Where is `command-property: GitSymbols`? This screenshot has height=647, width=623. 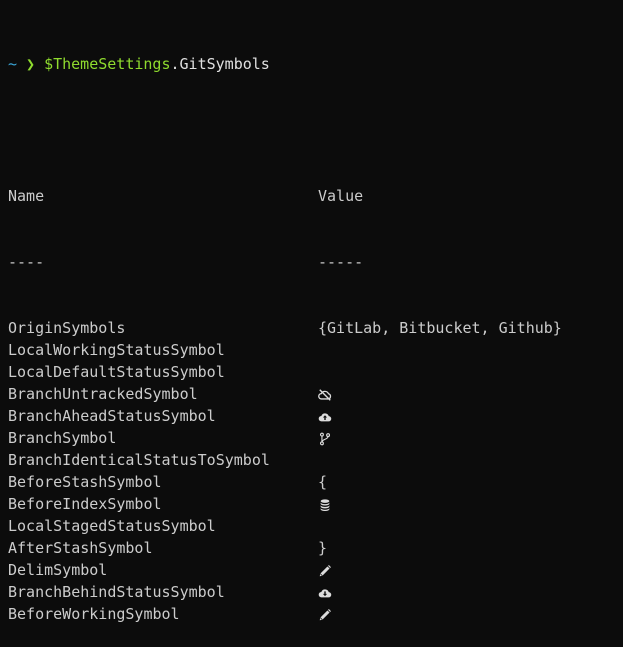 command-property: GitSymbols is located at coordinates (224, 64).